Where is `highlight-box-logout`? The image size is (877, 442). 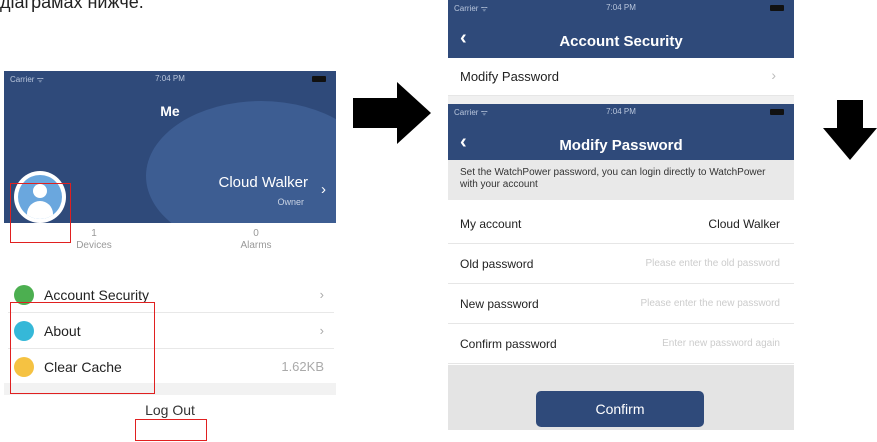 highlight-box-logout is located at coordinates (171, 430).